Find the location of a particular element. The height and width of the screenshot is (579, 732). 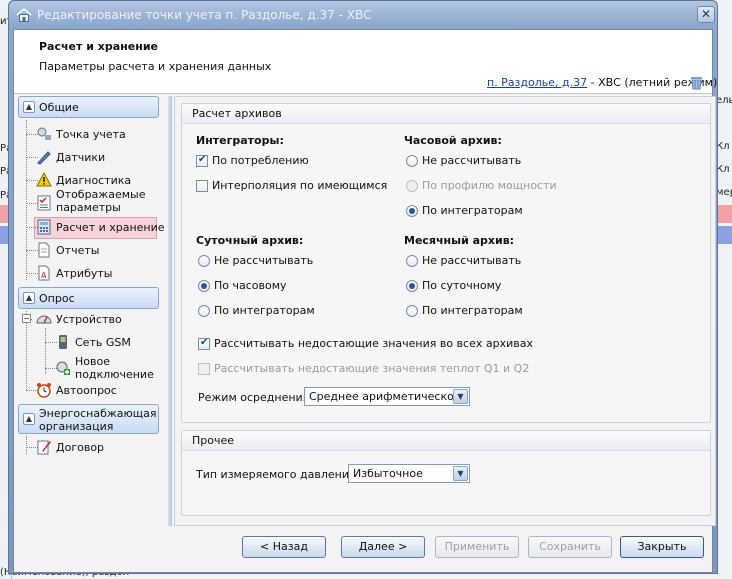

next-button: Далее > is located at coordinates (383, 547).